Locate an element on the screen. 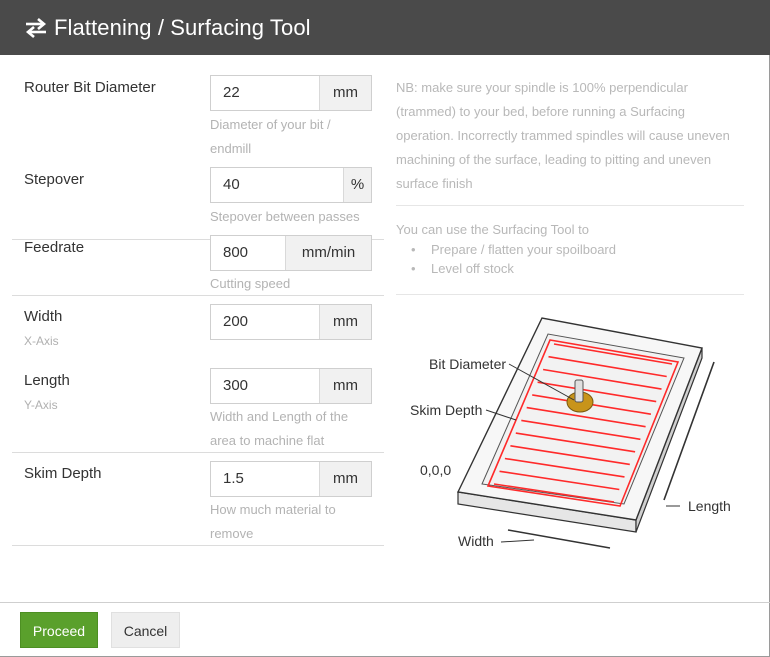 The width and height of the screenshot is (770, 657). feedrate-label: Feedrate is located at coordinates (54, 247).